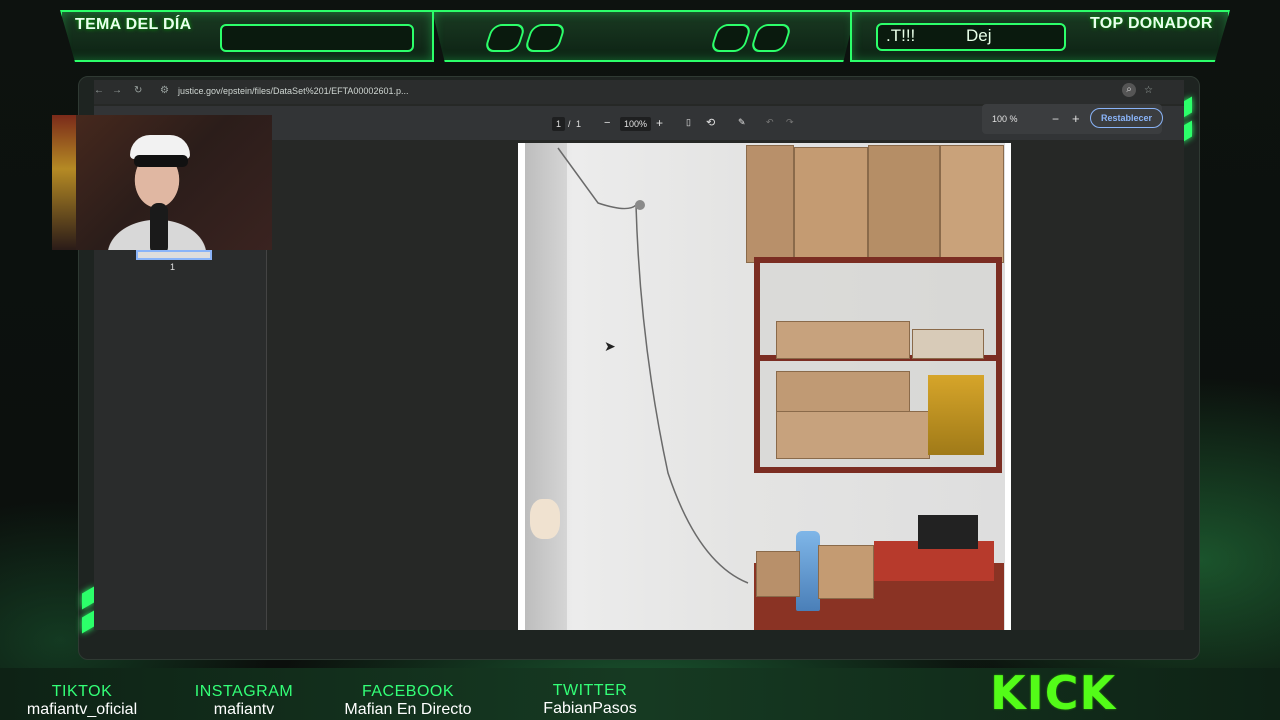 The image size is (1280, 720). What do you see at coordinates (1151, 23) in the screenshot?
I see `donor-title: TOP DONADOR` at bounding box center [1151, 23].